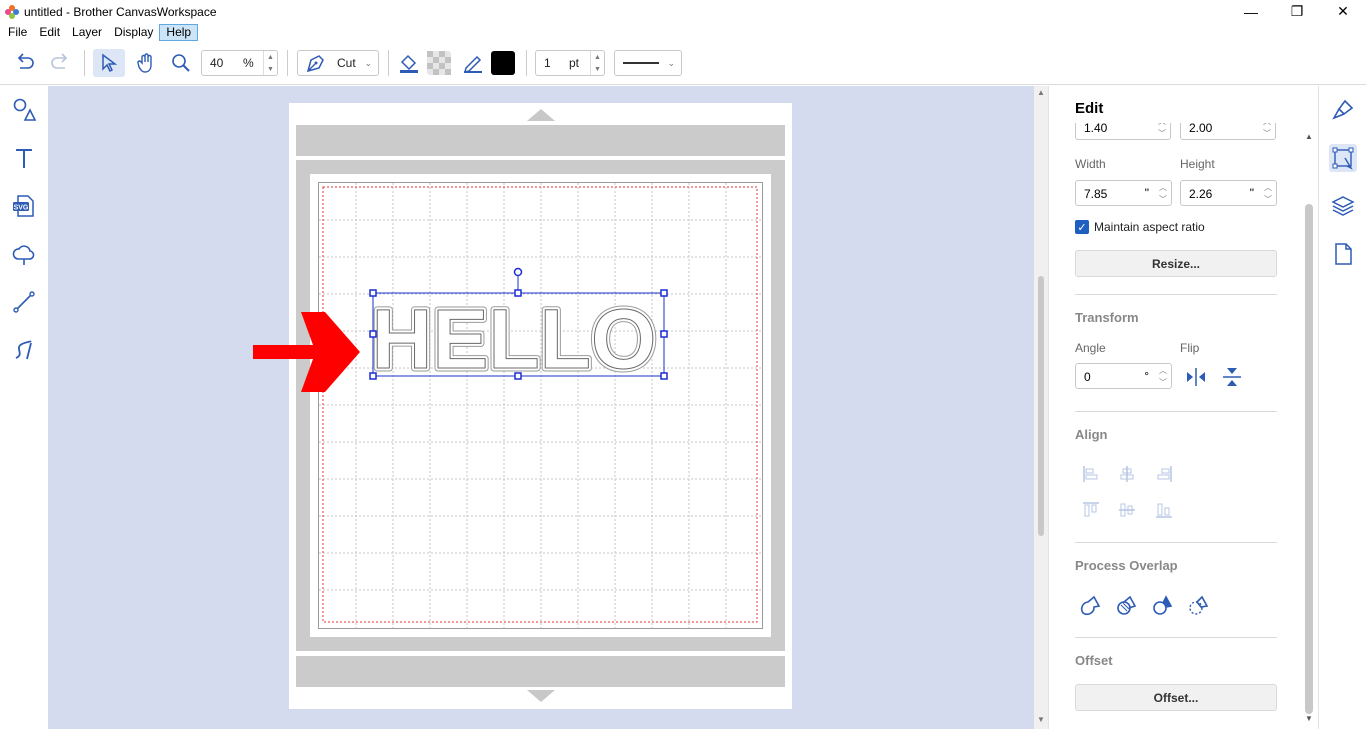  What do you see at coordinates (473, 63) in the screenshot?
I see `line-color-button` at bounding box center [473, 63].